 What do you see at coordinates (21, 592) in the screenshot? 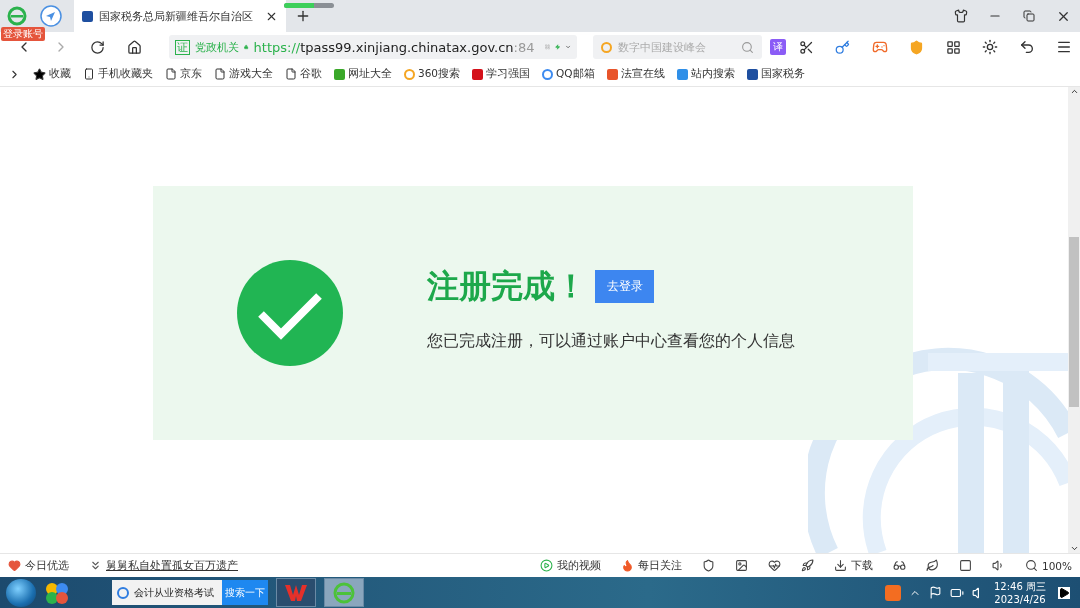
I see `start-button` at bounding box center [21, 592].